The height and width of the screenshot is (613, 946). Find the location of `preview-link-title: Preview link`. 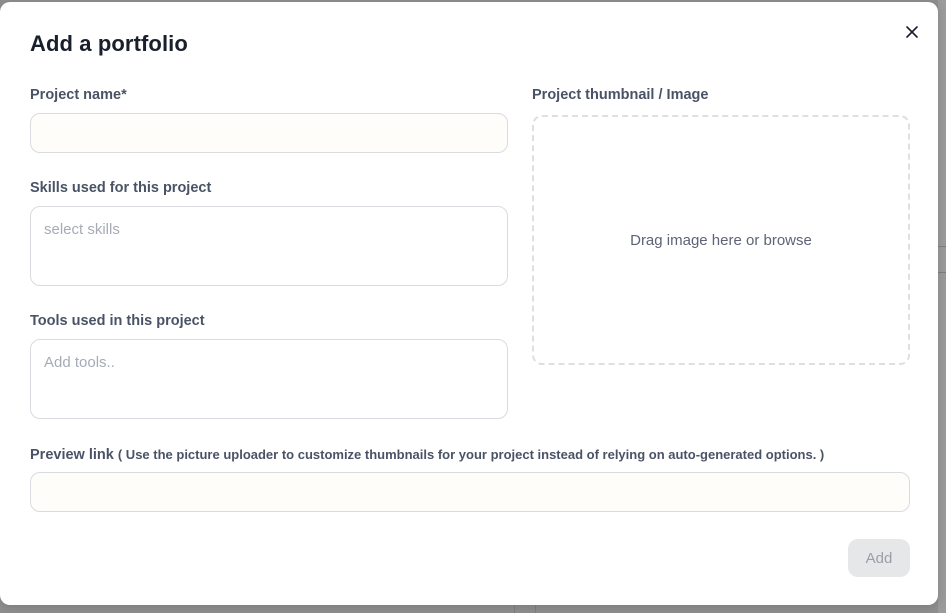

preview-link-title: Preview link is located at coordinates (72, 455).